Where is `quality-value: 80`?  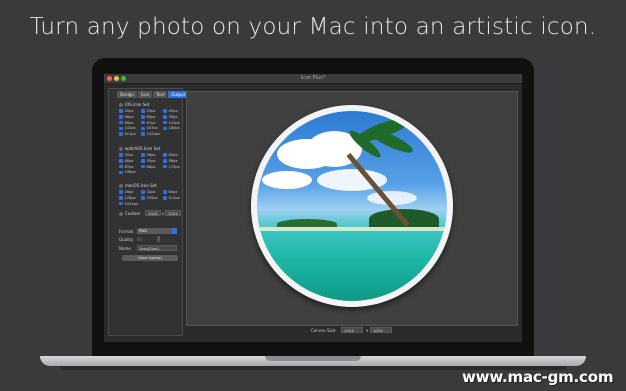
quality-value: 80 is located at coordinates (140, 239).